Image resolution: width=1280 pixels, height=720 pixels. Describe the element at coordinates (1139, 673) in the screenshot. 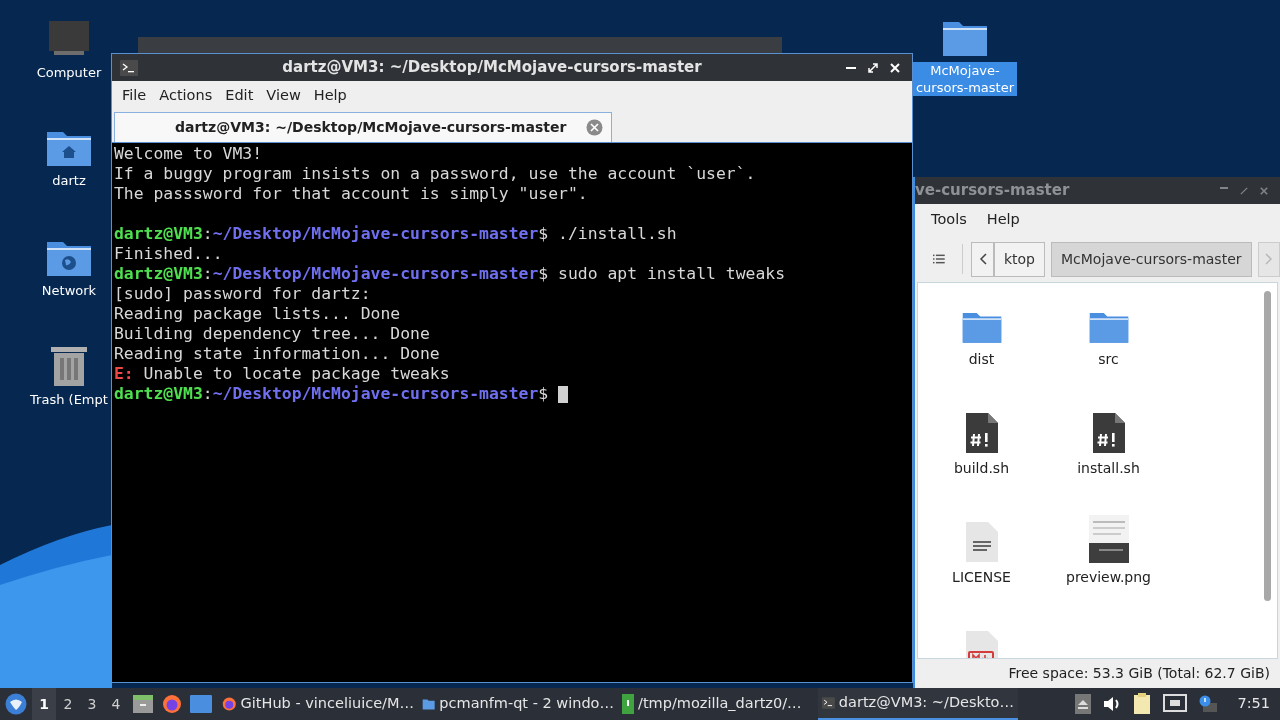

I see `status-text: Free space: 53.3 GiB (Total: 62.7 GiB)` at that location.